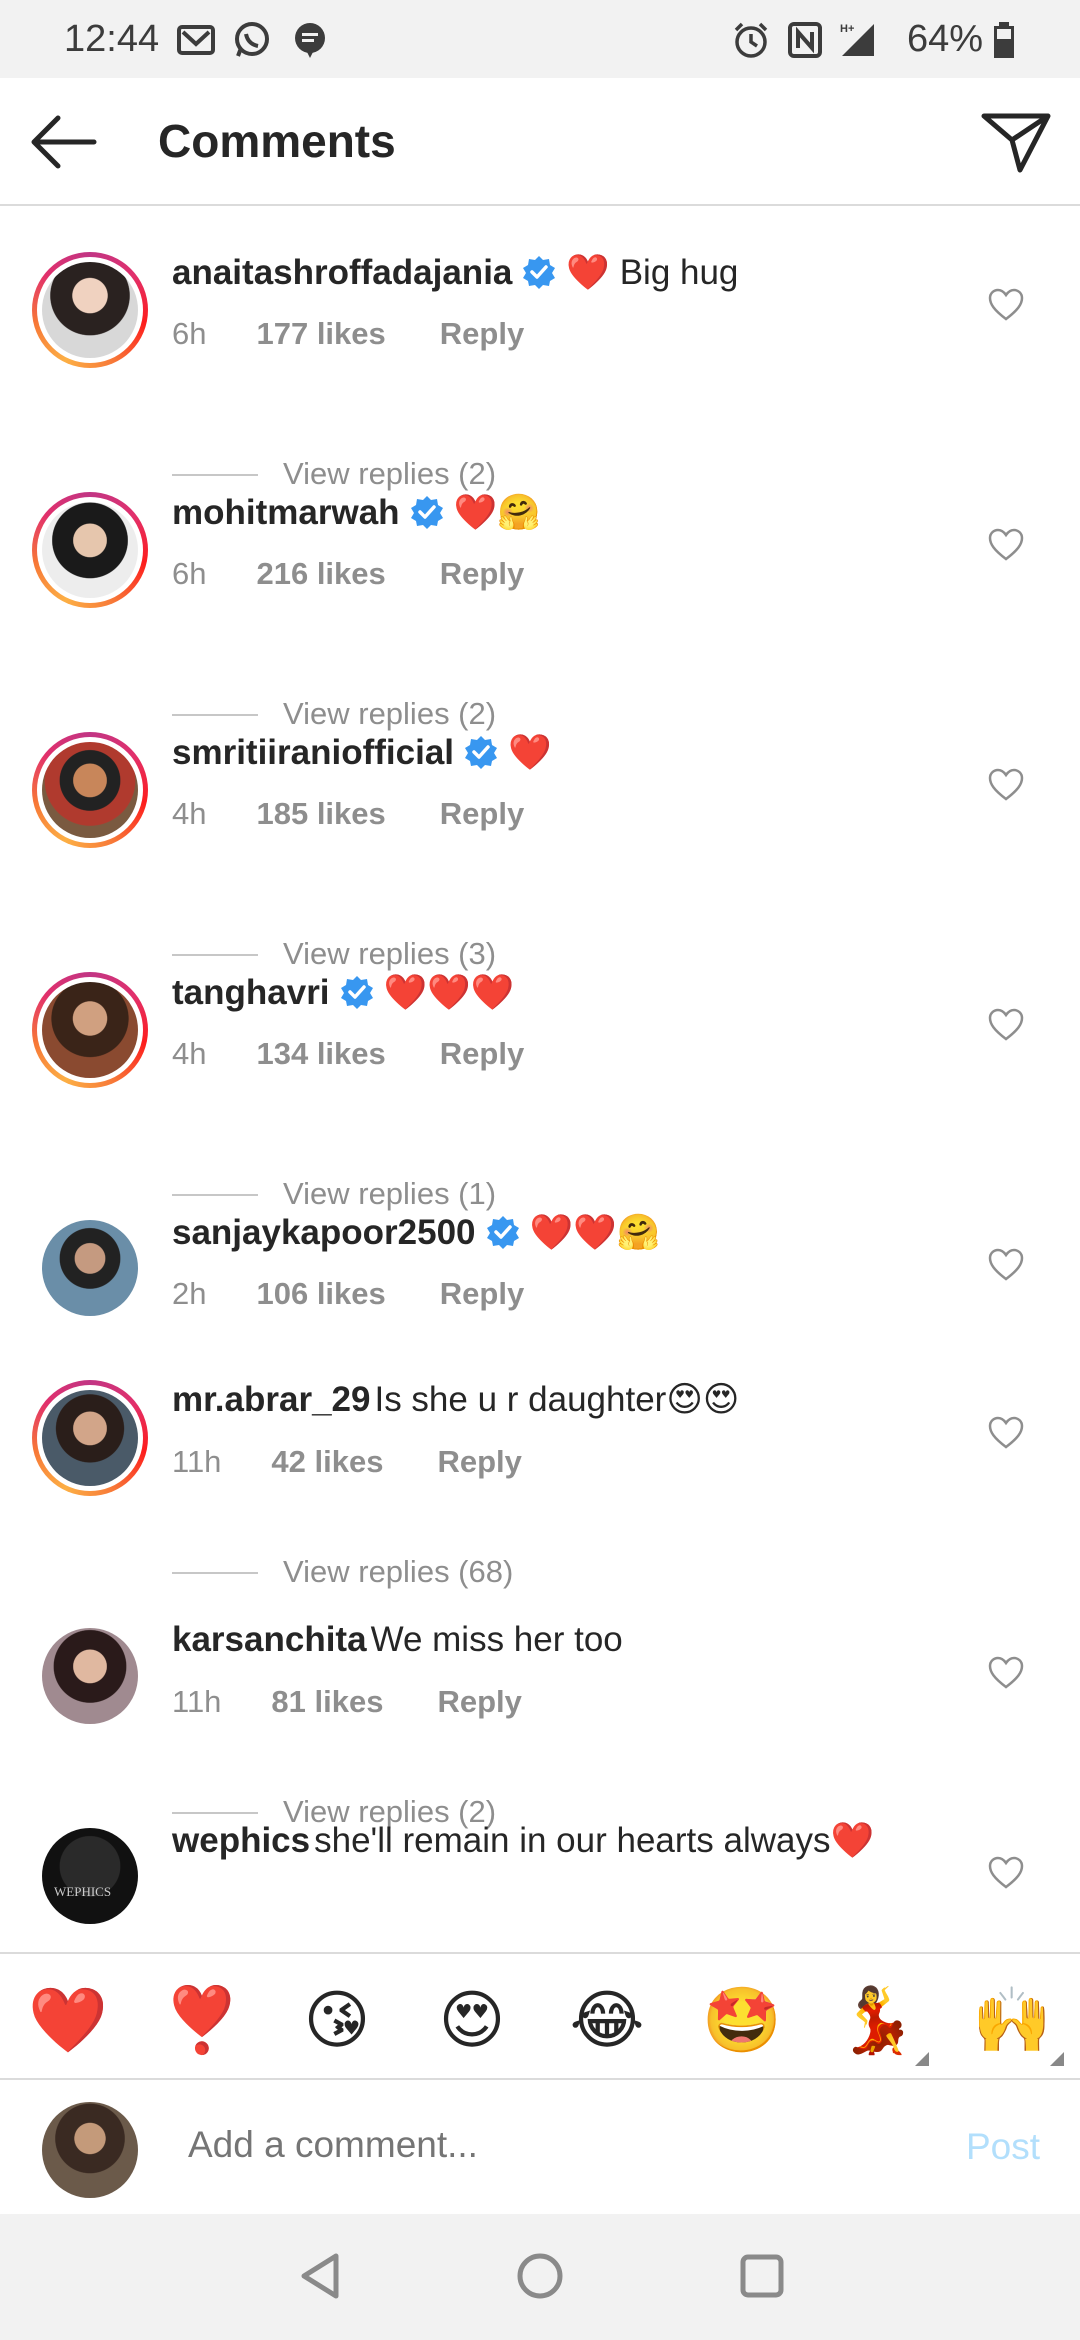 The image size is (1080, 2340). I want to click on comment-meta: 11h 42 likes Reply, so click(347, 1462).